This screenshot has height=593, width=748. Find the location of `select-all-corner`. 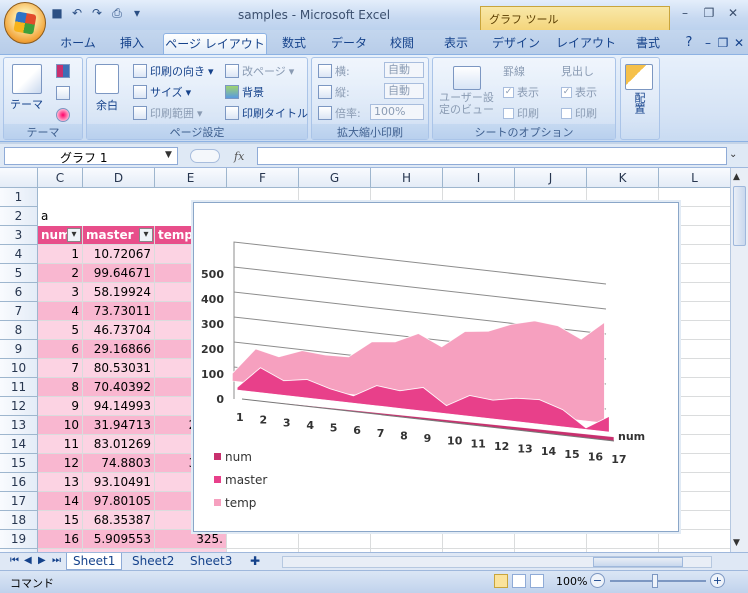

select-all-corner is located at coordinates (19, 178).